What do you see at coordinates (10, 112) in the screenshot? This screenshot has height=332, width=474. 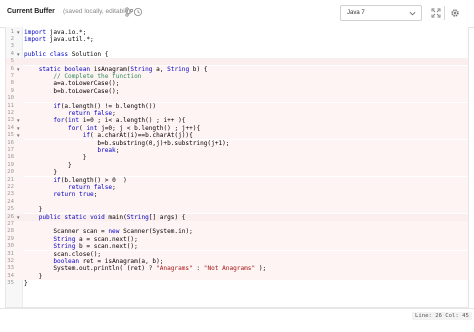 I see `line-number: 12` at bounding box center [10, 112].